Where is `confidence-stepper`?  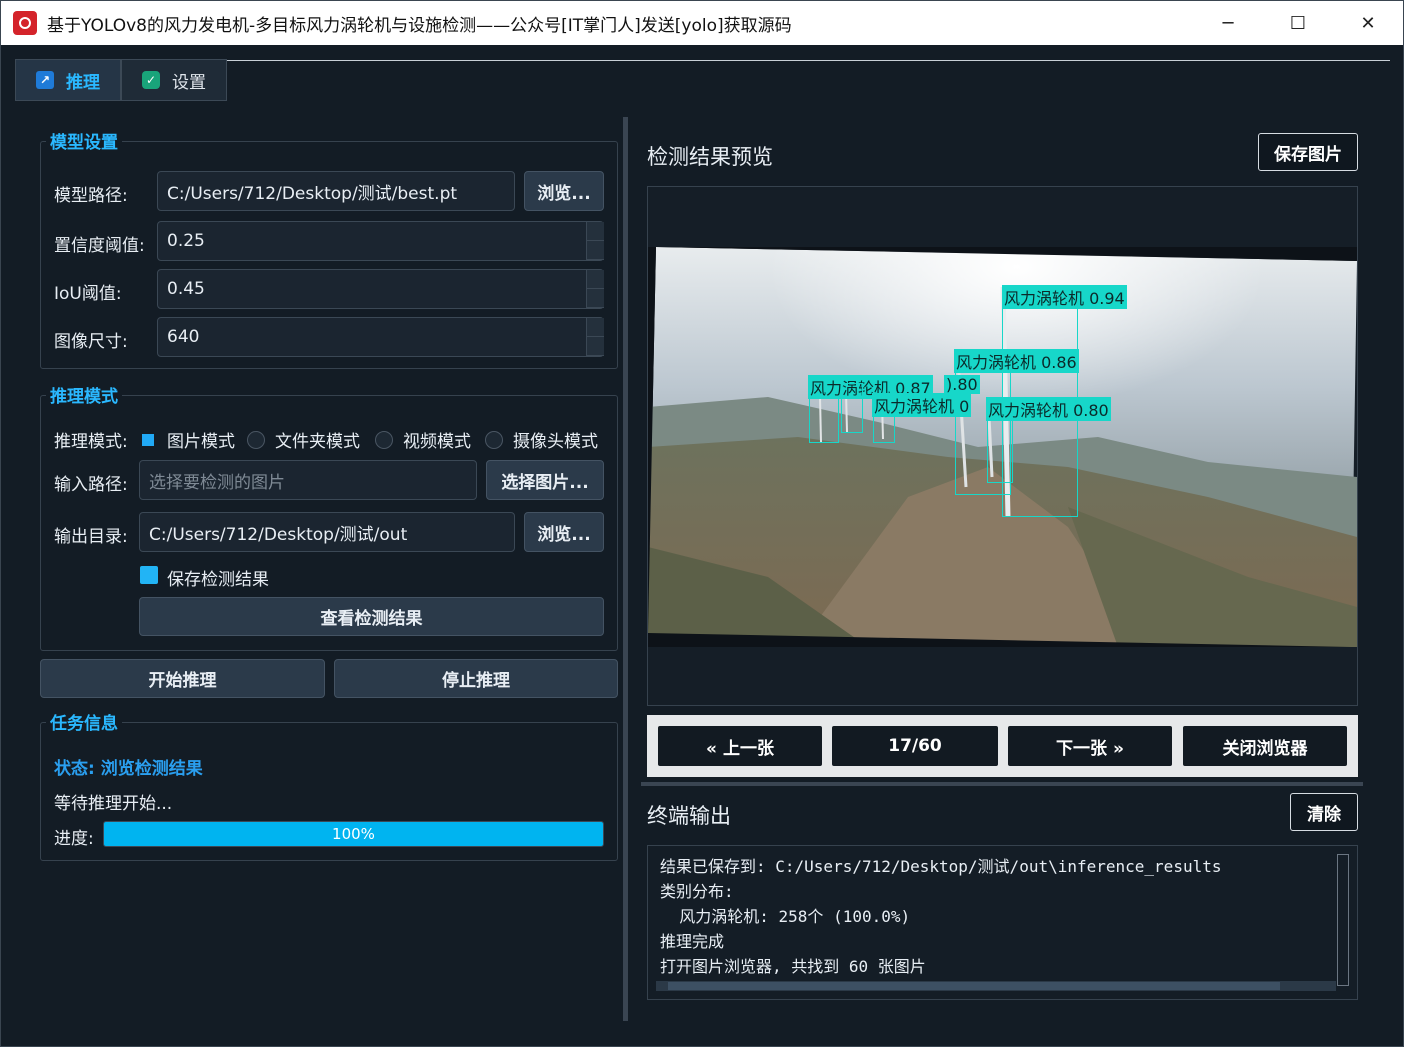
confidence-stepper is located at coordinates (595, 241).